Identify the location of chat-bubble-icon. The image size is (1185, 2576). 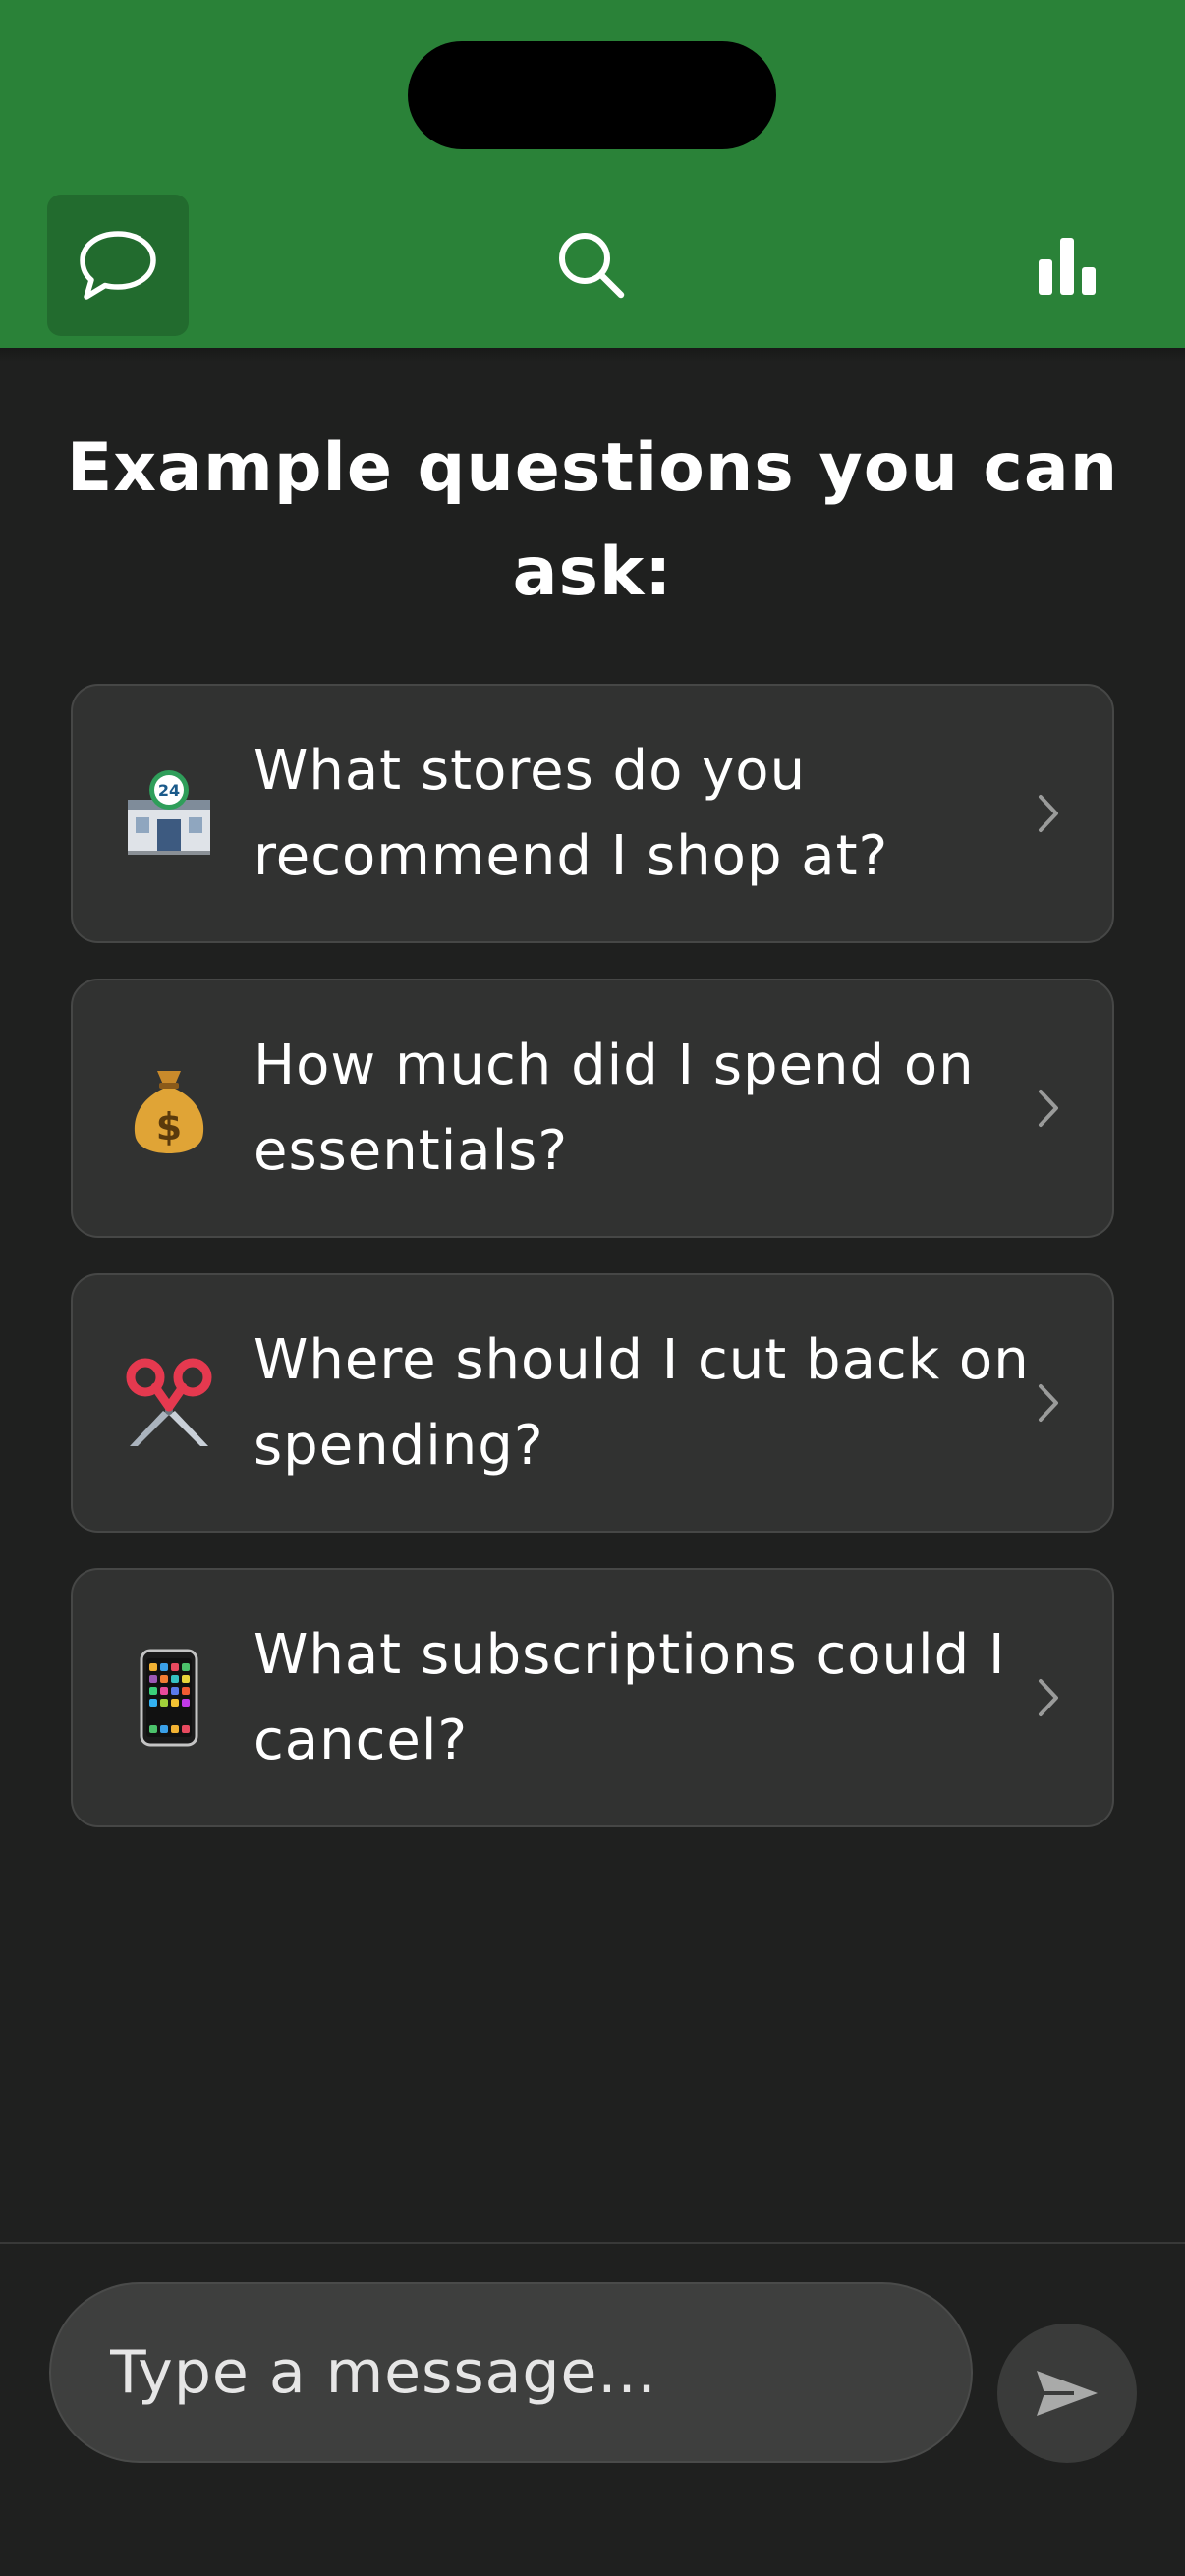
(118, 265).